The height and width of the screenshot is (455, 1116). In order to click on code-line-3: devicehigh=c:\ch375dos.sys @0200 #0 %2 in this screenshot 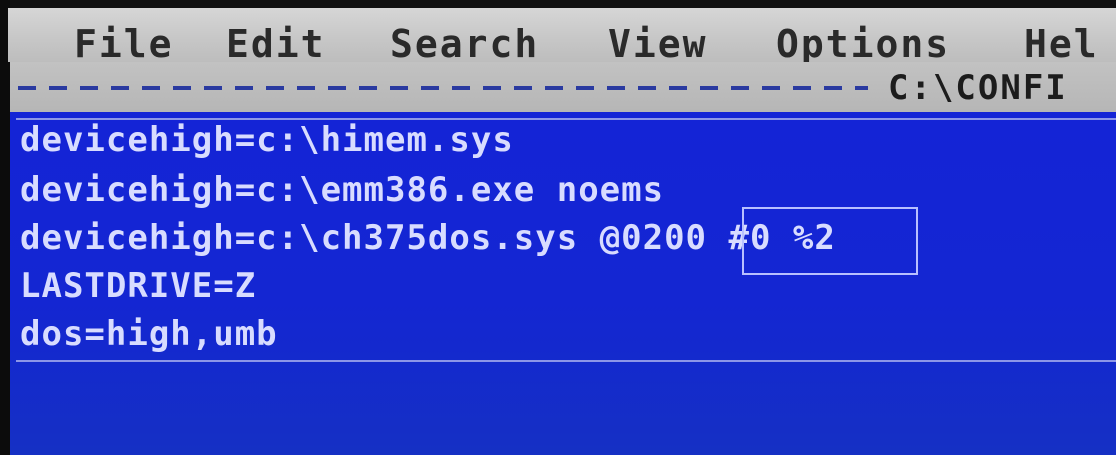, I will do `click(428, 238)`.